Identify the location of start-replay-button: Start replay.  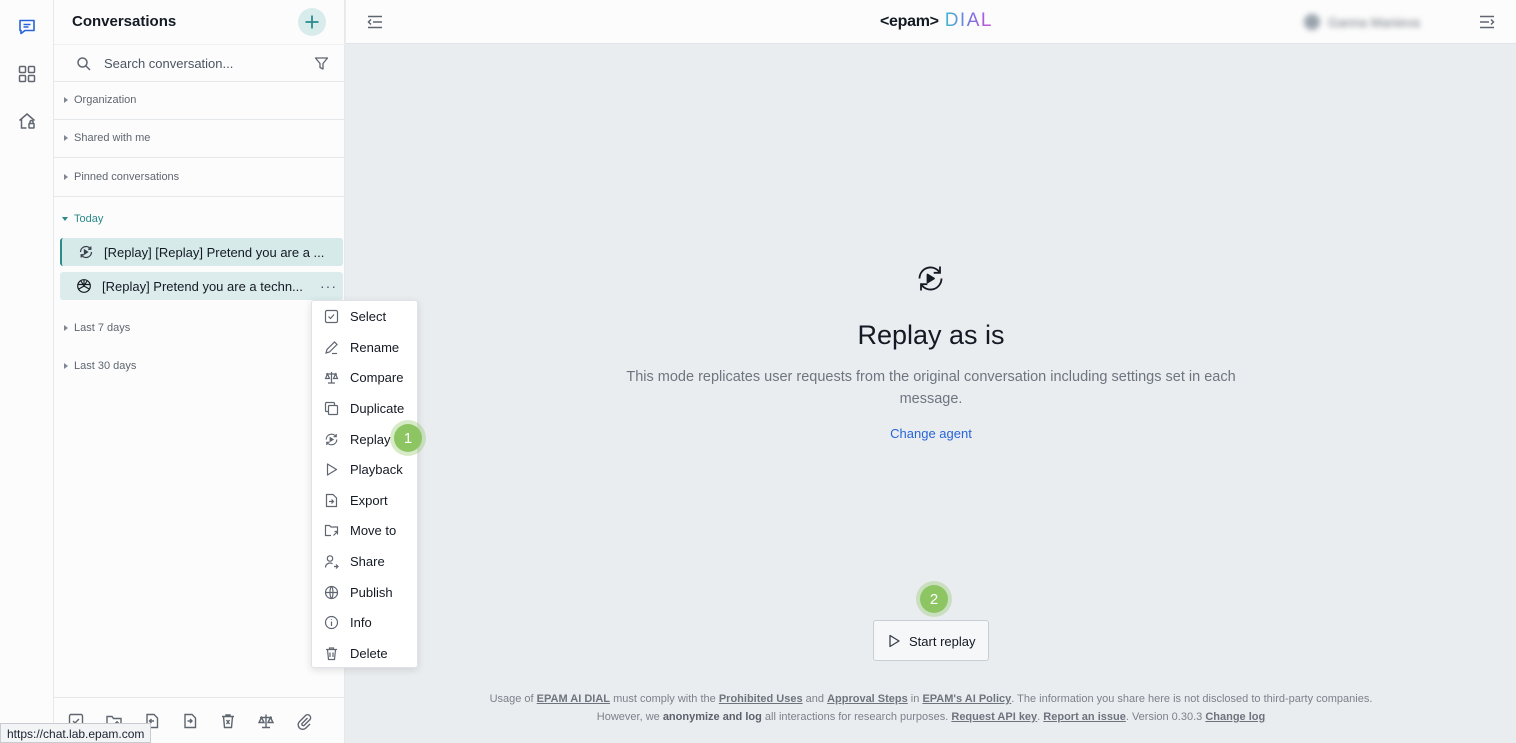
(931, 640).